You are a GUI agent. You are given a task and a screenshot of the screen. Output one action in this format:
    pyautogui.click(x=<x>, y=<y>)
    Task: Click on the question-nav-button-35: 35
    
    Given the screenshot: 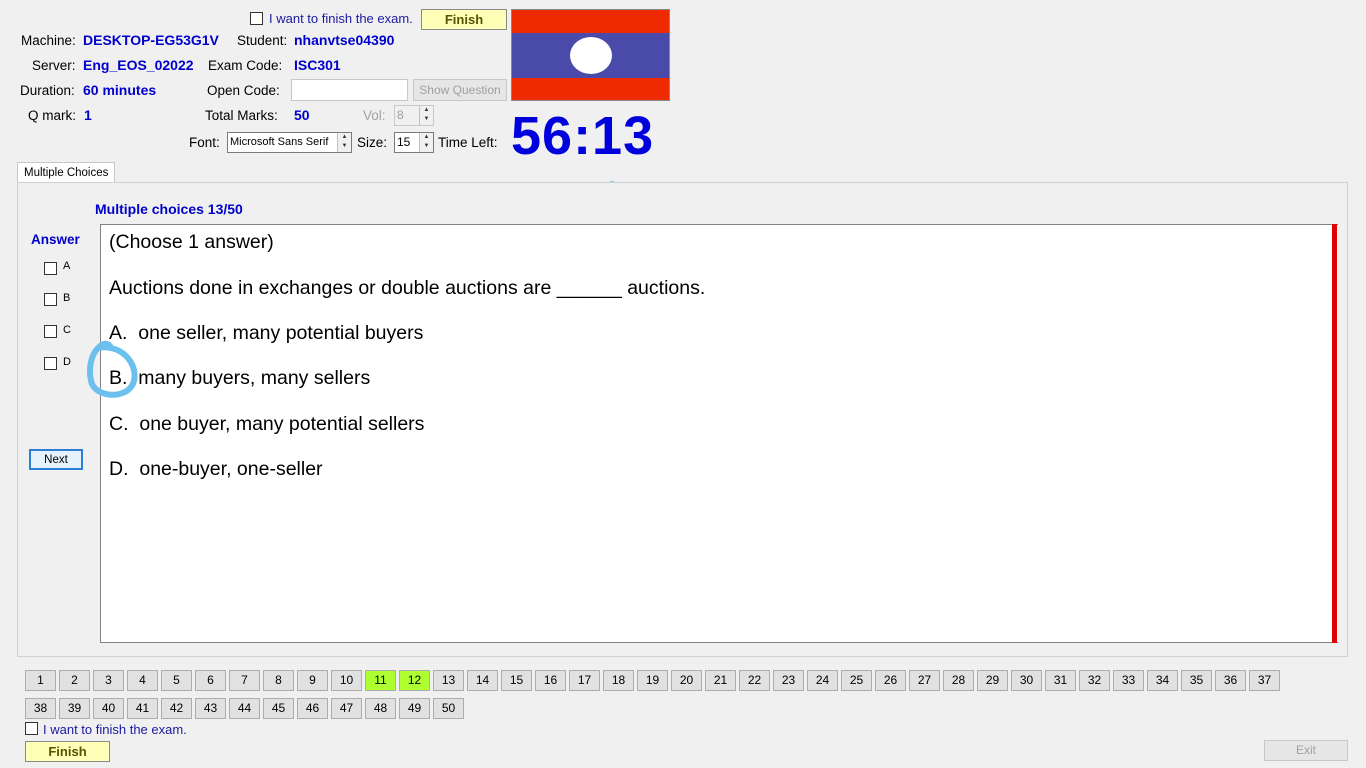 What is the action you would take?
    pyautogui.click(x=1196, y=680)
    